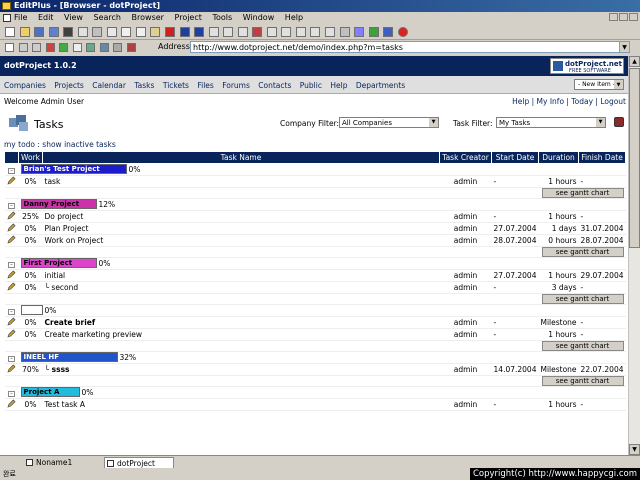 The width and height of the screenshot is (640, 480). Describe the element at coordinates (30, 157) in the screenshot. I see `col-header-work: Work` at that location.